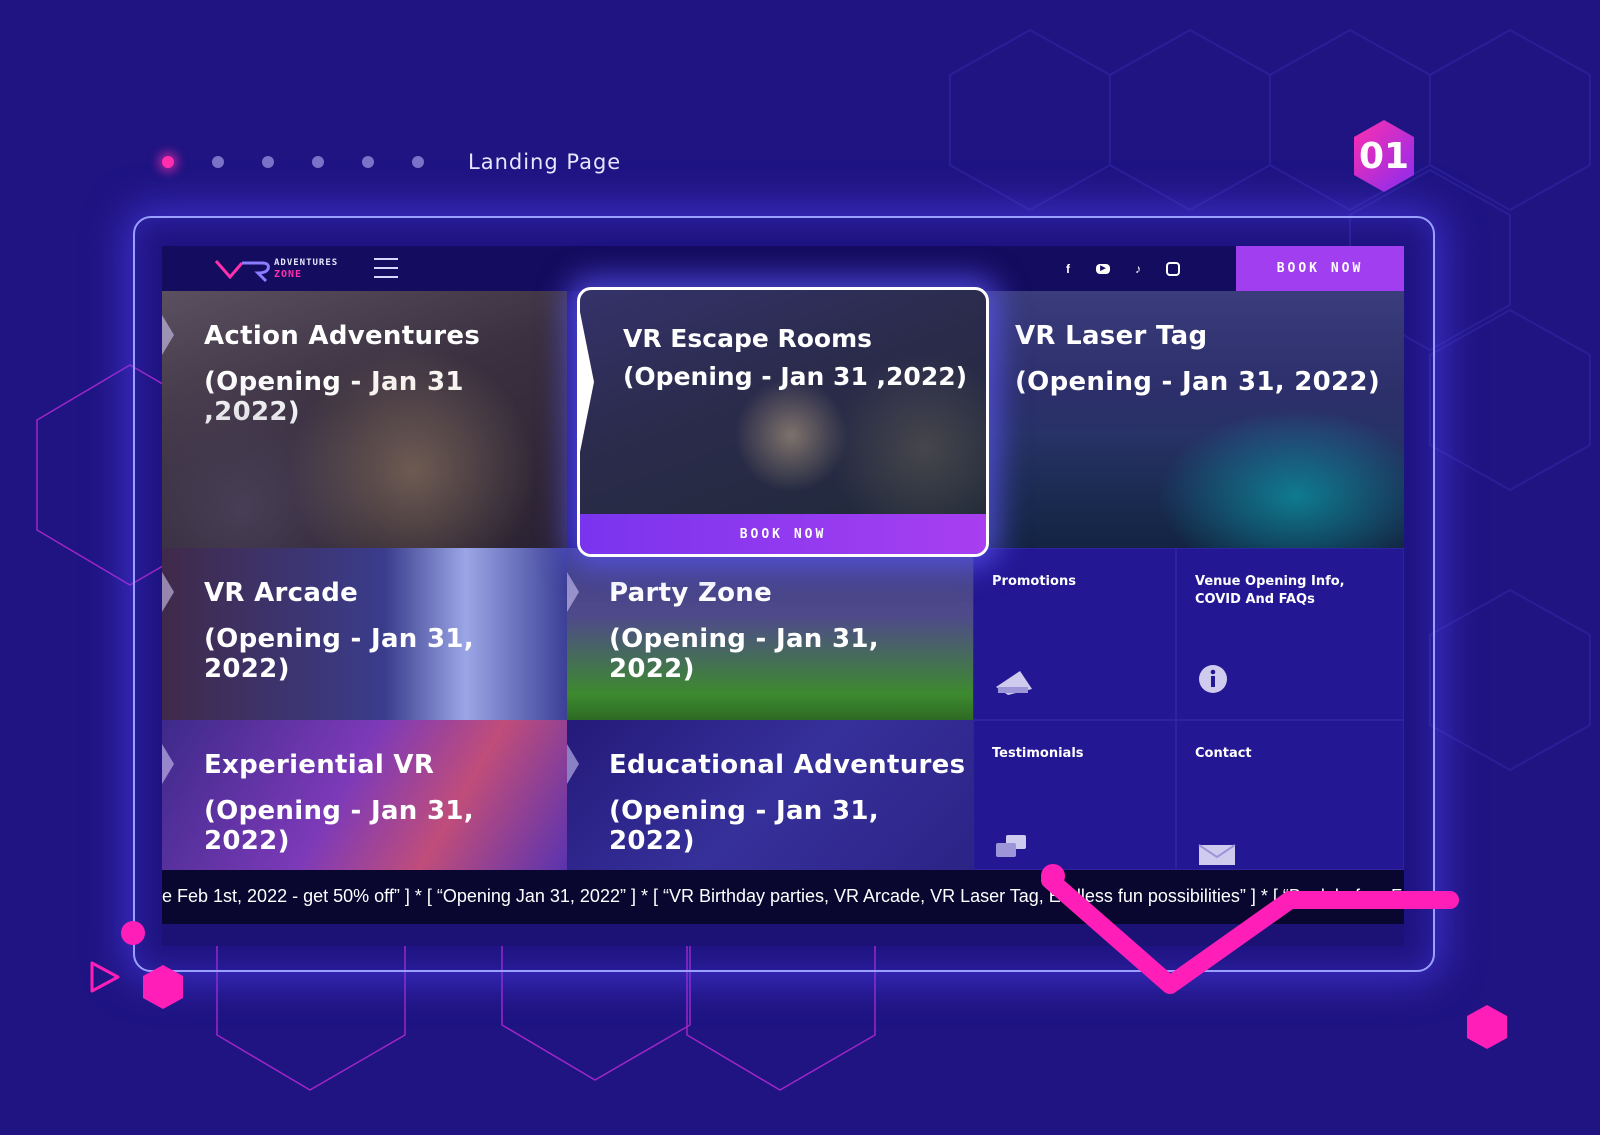  I want to click on contact-link: Contact, so click(1290, 795).